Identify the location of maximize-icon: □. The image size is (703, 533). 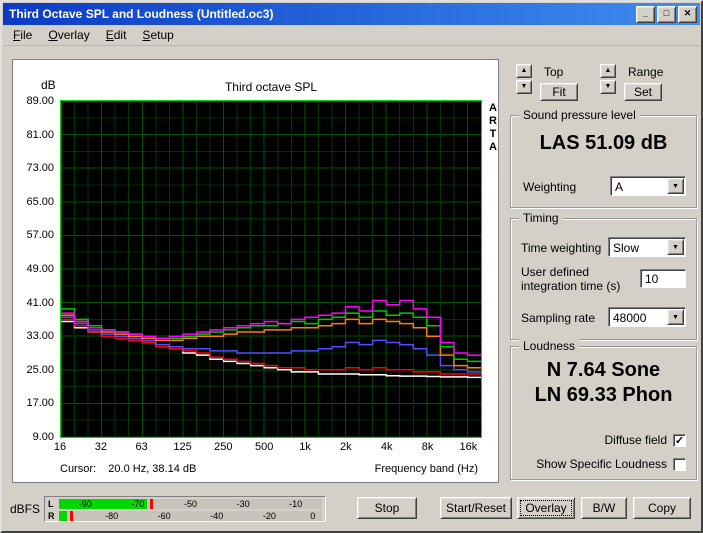
(666, 14).